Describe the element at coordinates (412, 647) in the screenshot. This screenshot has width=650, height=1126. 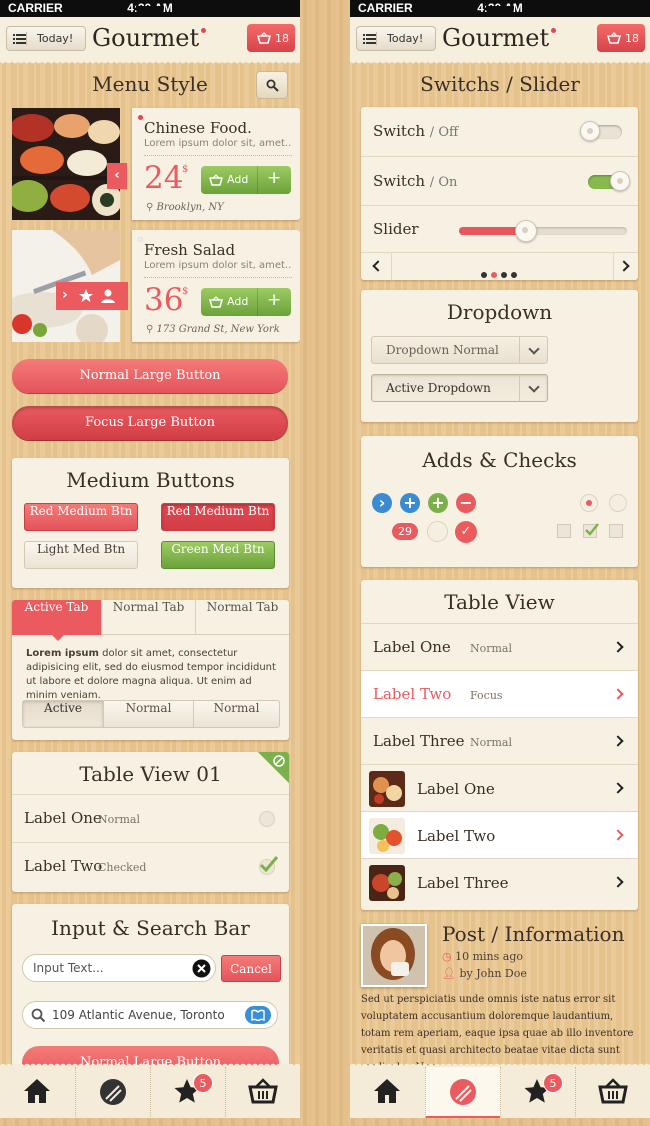
I see `row-label: Label One` at that location.